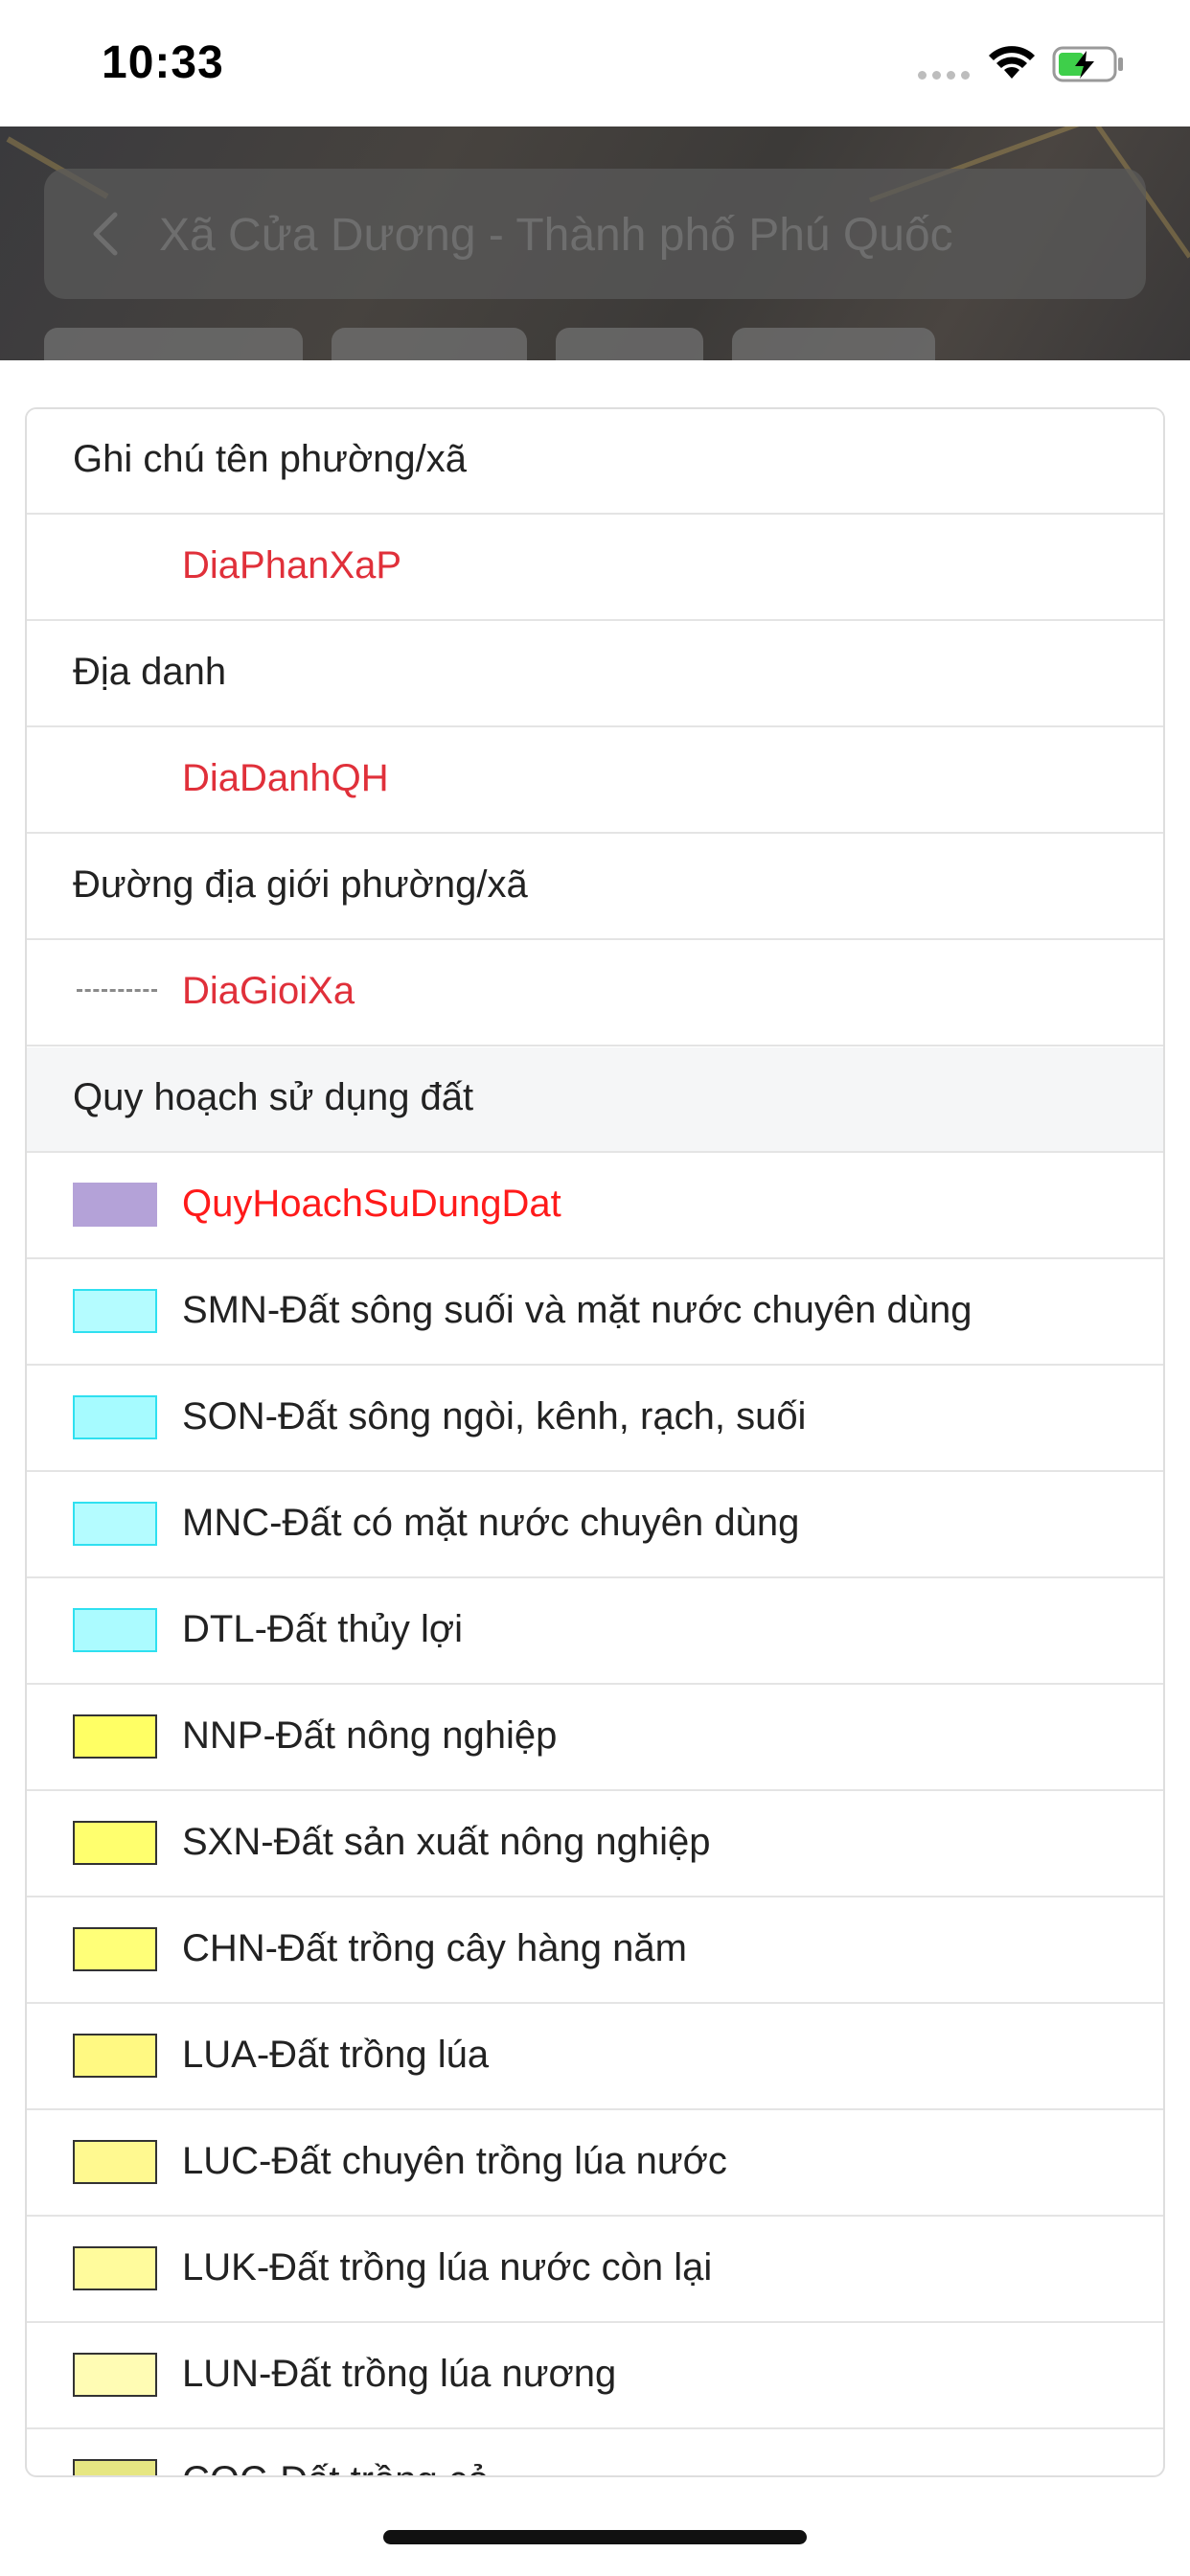 This screenshot has height=2576, width=1190. I want to click on legend-item: LUK-Đất trồng lúa nước còn lại, so click(595, 2271).